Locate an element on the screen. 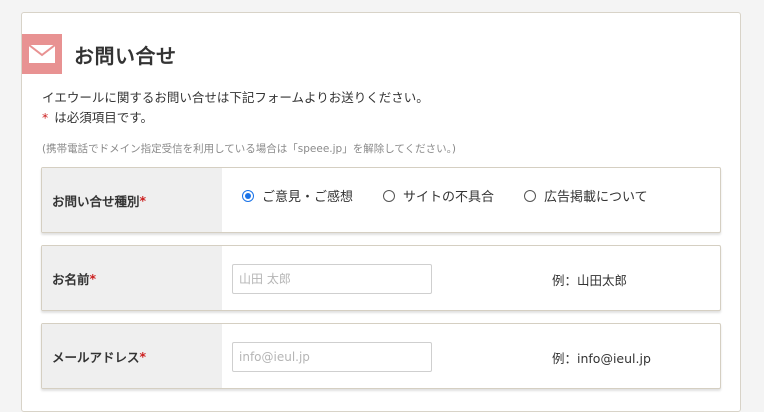  radio-advertising: 広告掲載について is located at coordinates (586, 195).